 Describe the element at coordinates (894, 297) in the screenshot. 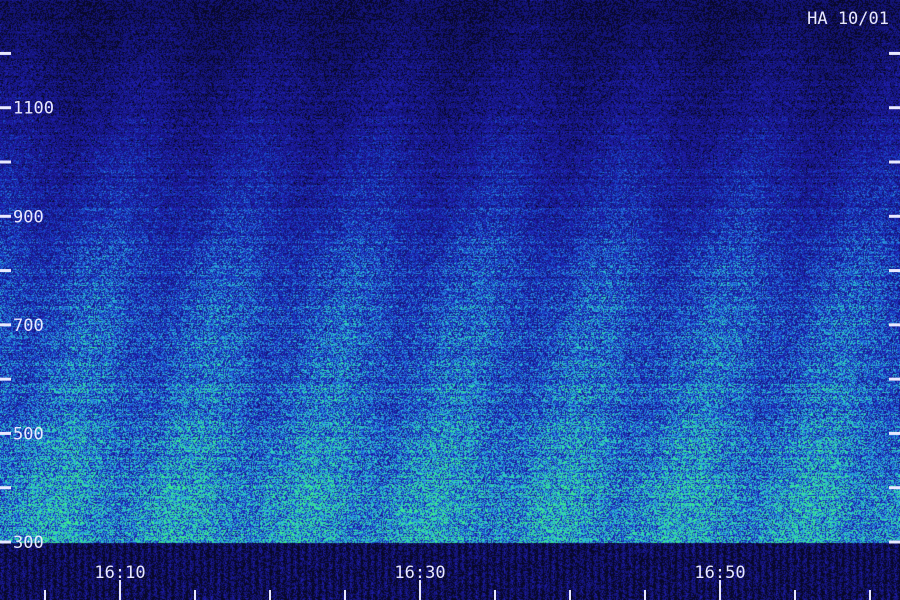

I see `y-axis-right` at that location.